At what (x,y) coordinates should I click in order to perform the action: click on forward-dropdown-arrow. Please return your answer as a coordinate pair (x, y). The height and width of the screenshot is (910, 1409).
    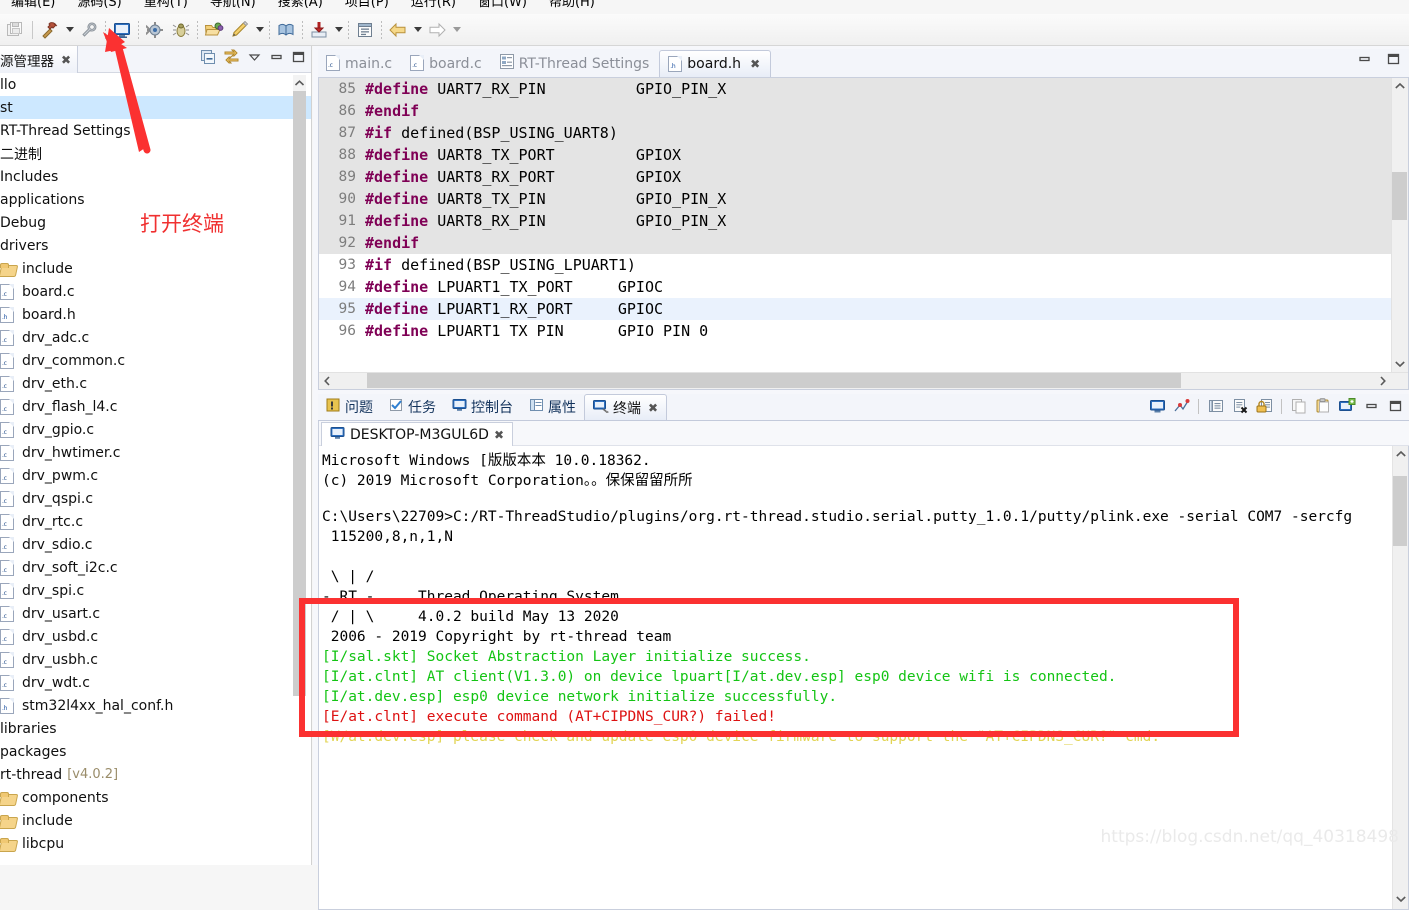
    Looking at the image, I should click on (456, 30).